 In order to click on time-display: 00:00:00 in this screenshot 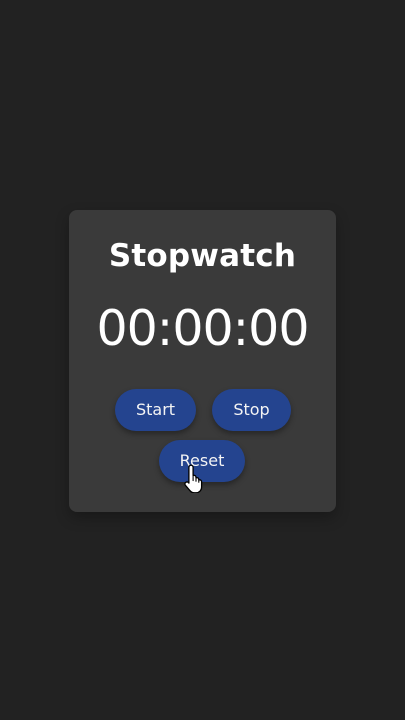, I will do `click(202, 328)`.